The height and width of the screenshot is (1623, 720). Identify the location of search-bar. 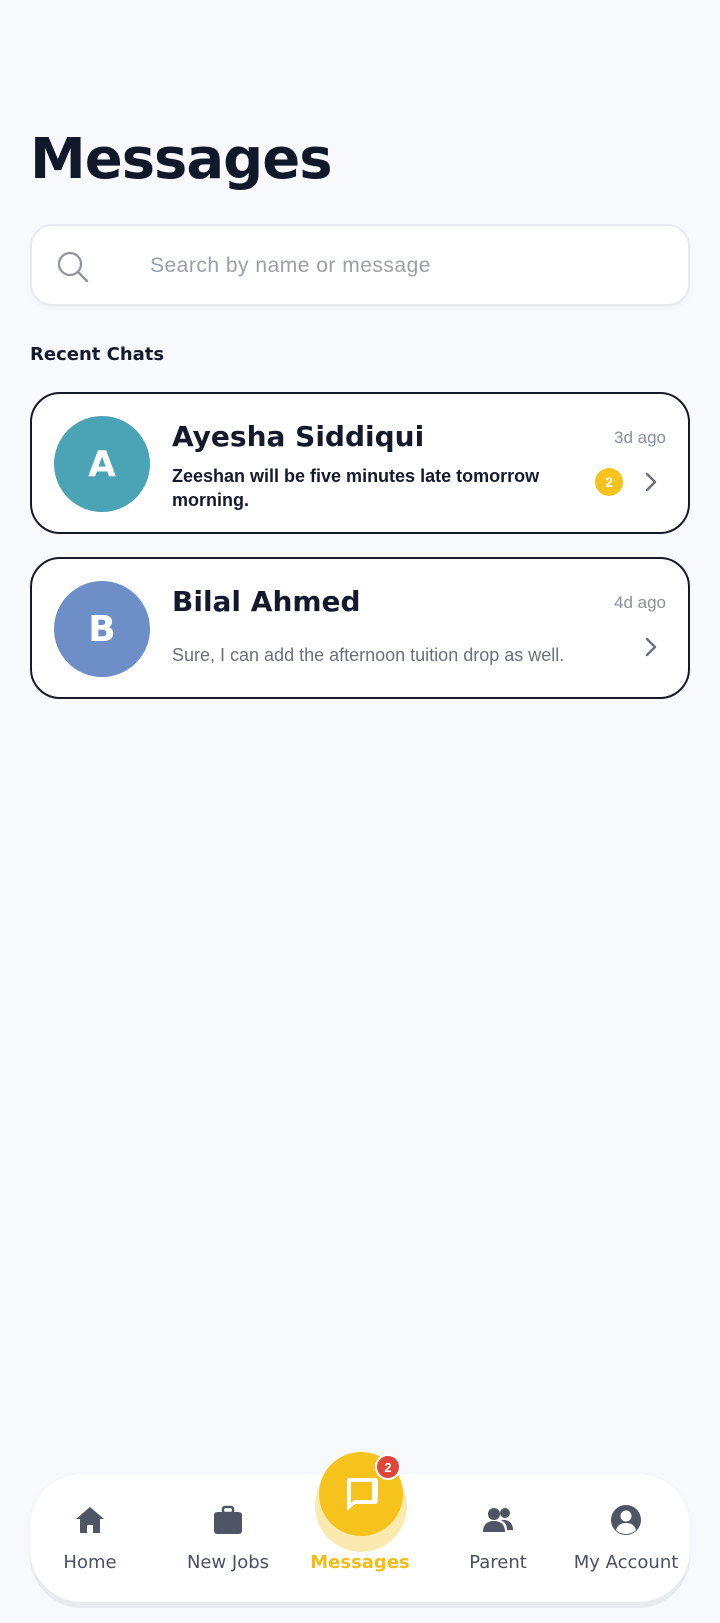
(360, 265).